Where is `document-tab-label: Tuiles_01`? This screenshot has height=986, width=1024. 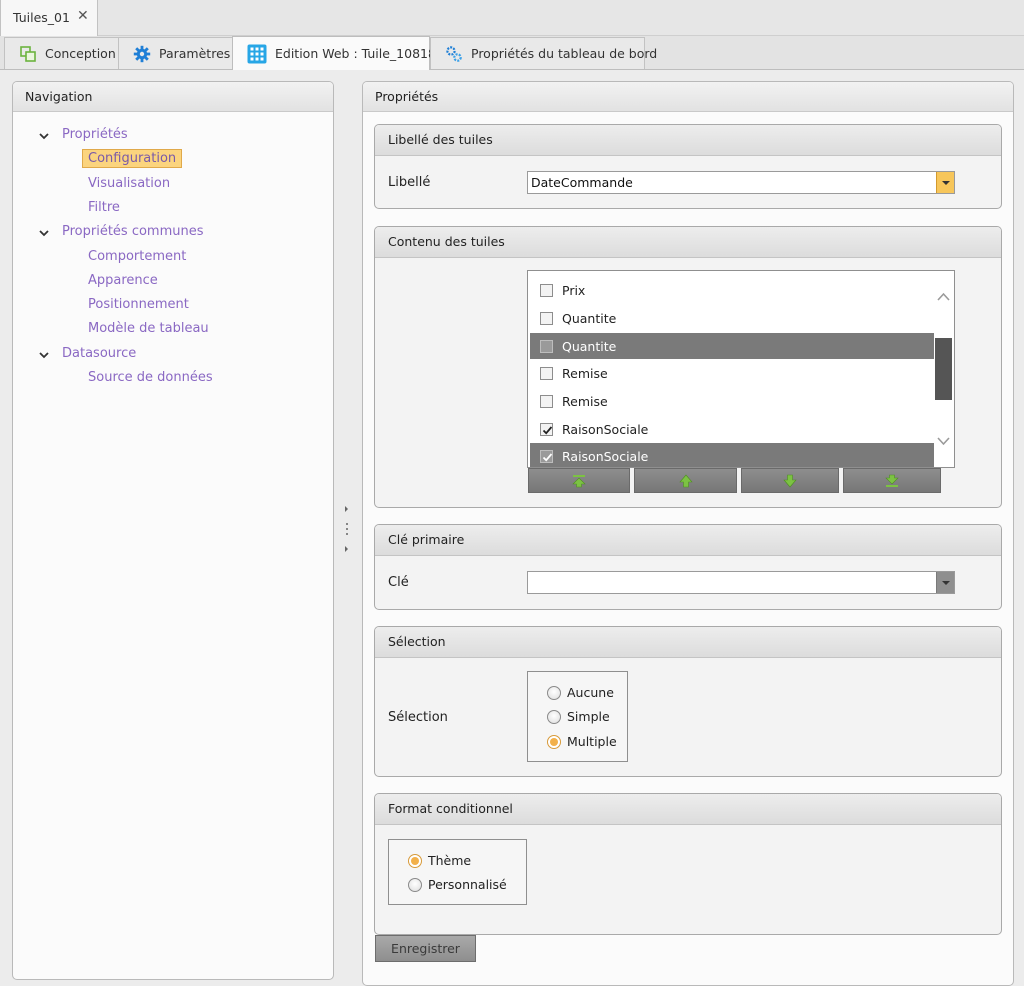
document-tab-label: Tuiles_01 is located at coordinates (41, 17).